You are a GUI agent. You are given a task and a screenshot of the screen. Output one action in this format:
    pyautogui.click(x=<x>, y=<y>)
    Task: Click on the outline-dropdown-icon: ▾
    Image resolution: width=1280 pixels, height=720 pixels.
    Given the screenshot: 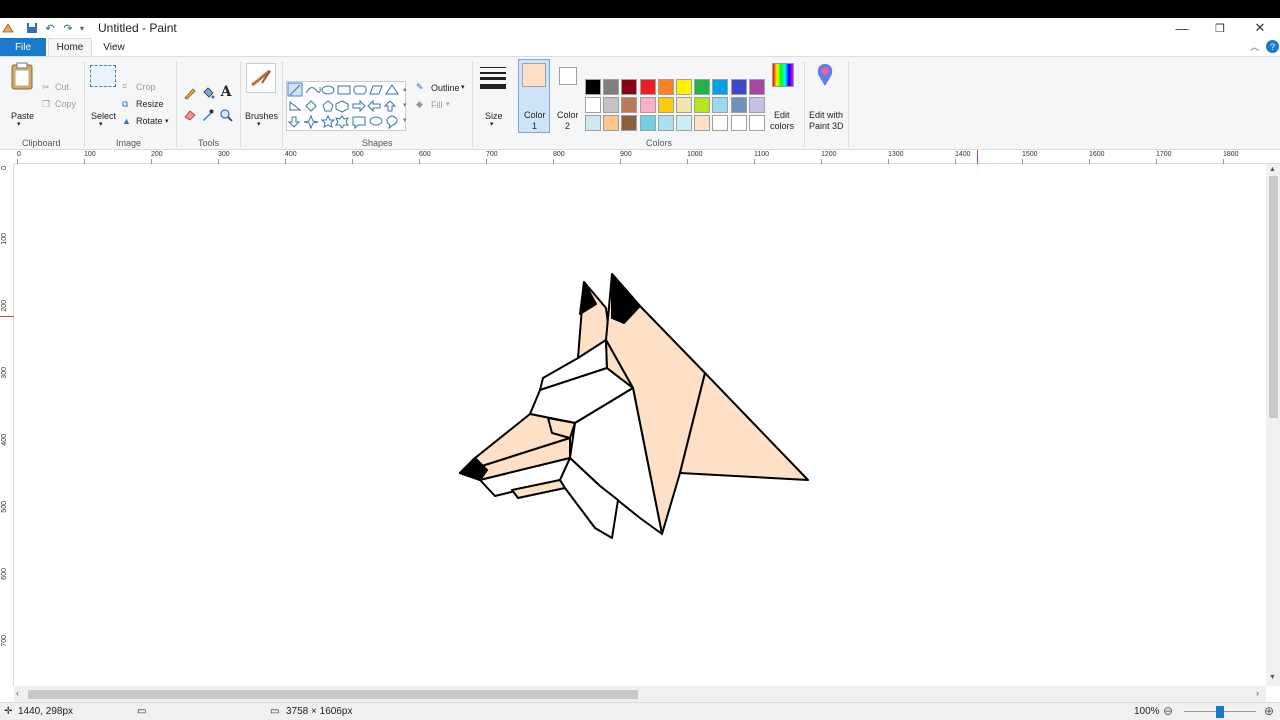 What is the action you would take?
    pyautogui.click(x=463, y=87)
    